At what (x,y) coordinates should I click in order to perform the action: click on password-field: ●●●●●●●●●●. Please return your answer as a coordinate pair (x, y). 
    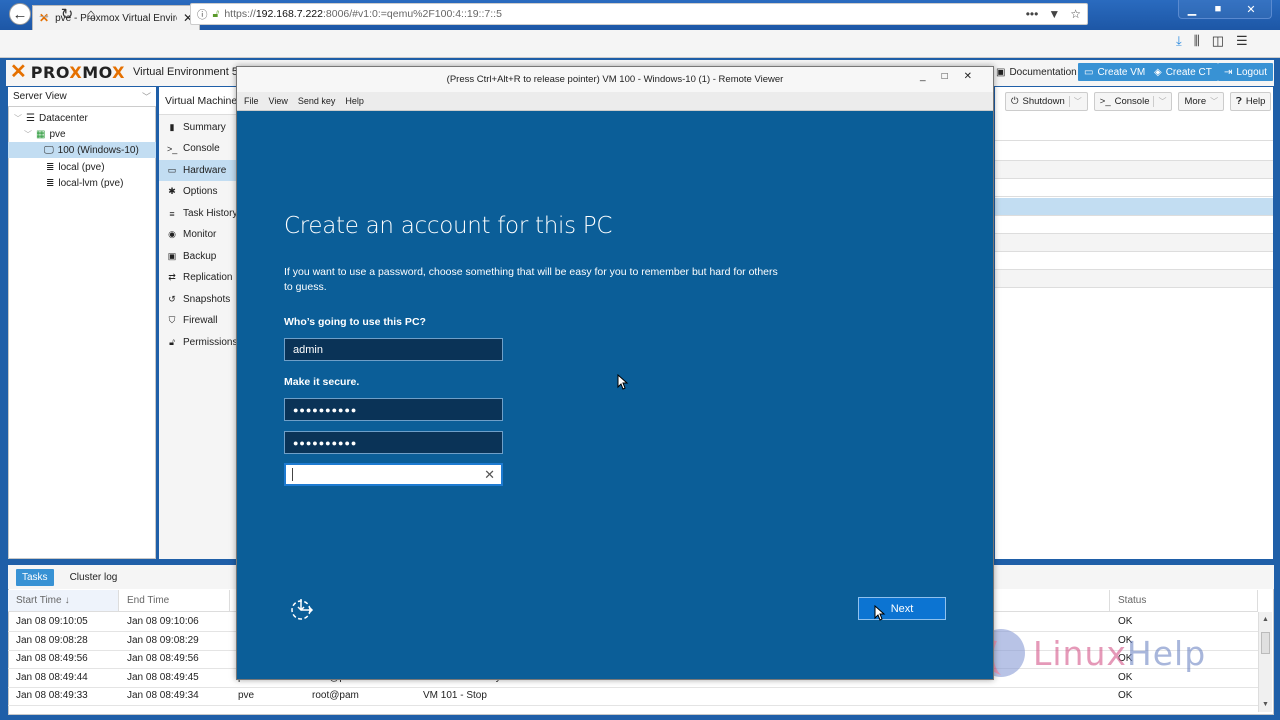
    Looking at the image, I should click on (393, 409).